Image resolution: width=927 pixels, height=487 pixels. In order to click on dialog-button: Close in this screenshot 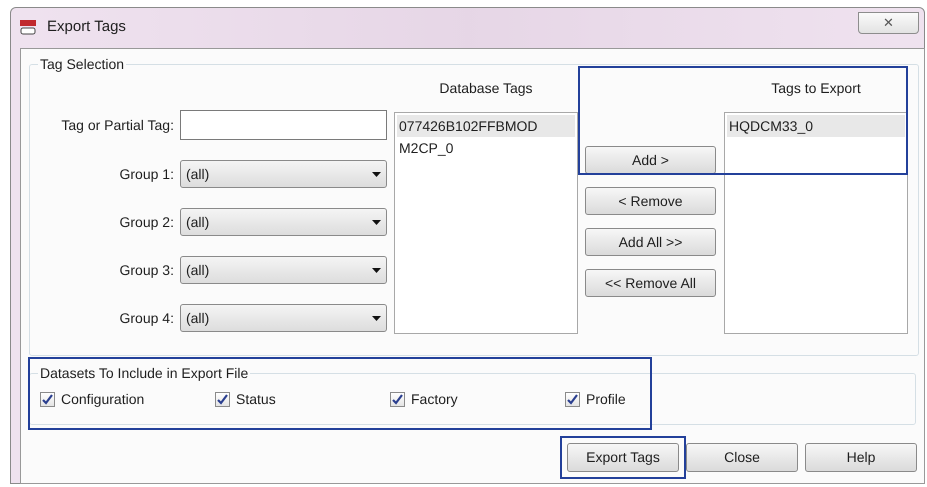, I will do `click(742, 457)`.